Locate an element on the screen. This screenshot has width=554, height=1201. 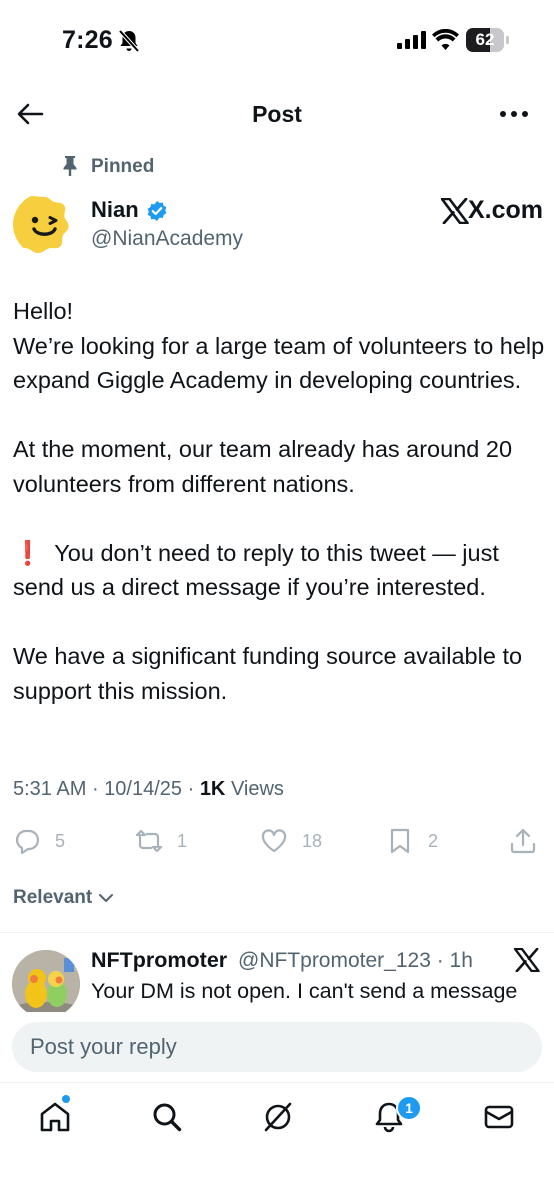
post-date: 10/14/25 is located at coordinates (143, 789).